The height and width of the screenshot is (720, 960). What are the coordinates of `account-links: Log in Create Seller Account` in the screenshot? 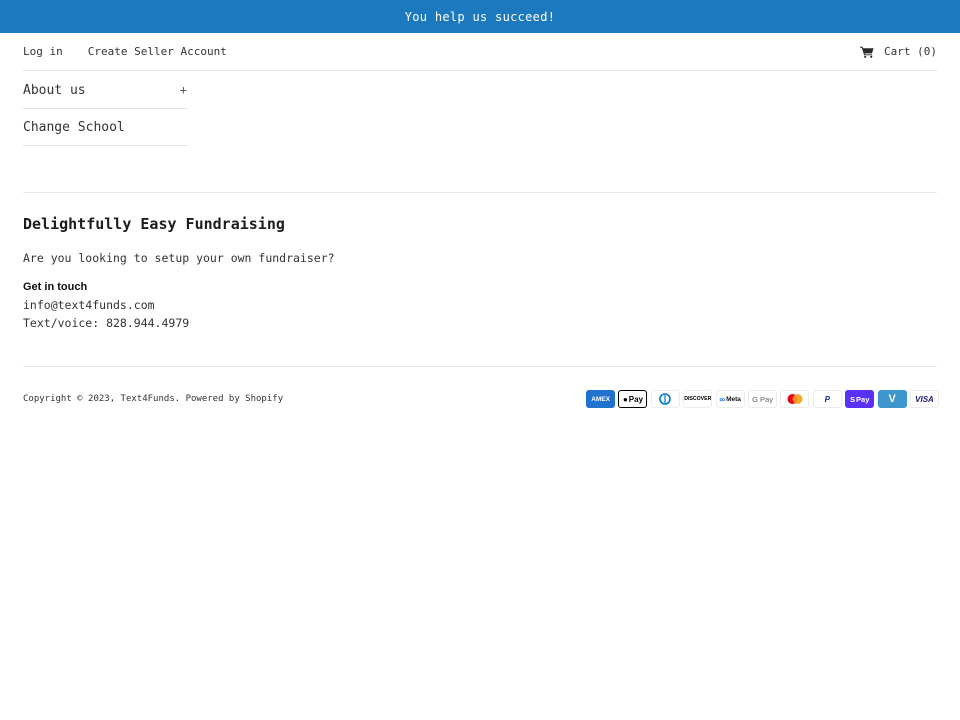 It's located at (125, 51).